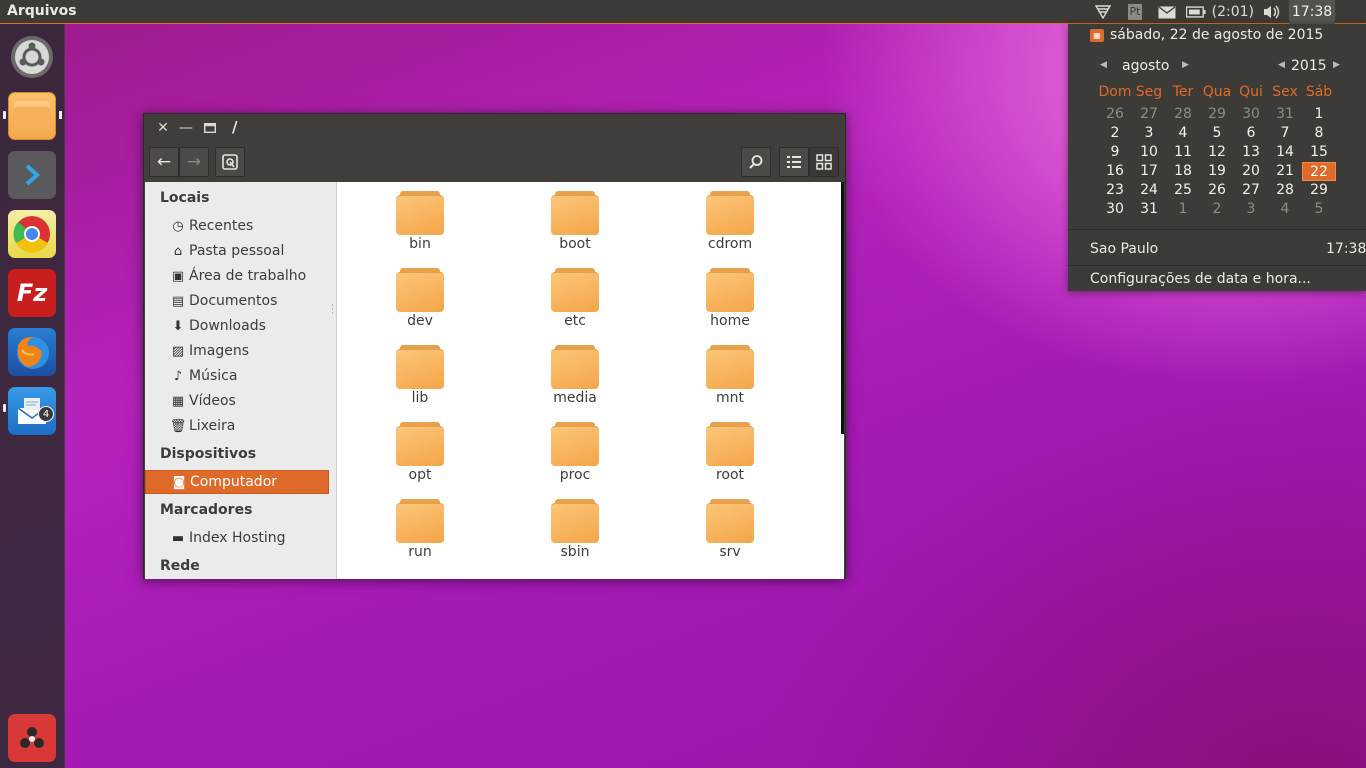 The width and height of the screenshot is (1366, 768). What do you see at coordinates (730, 528) in the screenshot?
I see `folder-item-srv: srv` at bounding box center [730, 528].